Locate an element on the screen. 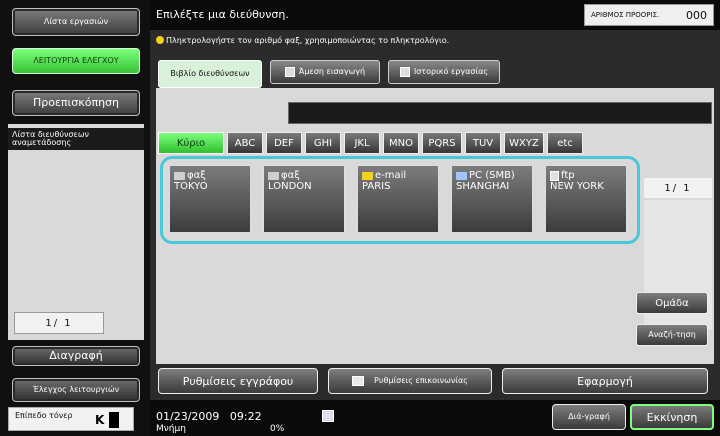 This screenshot has width=720, height=436. resend-list-panel: Λίστα διευθύνσεων αναμετάδοσης is located at coordinates (76, 232).